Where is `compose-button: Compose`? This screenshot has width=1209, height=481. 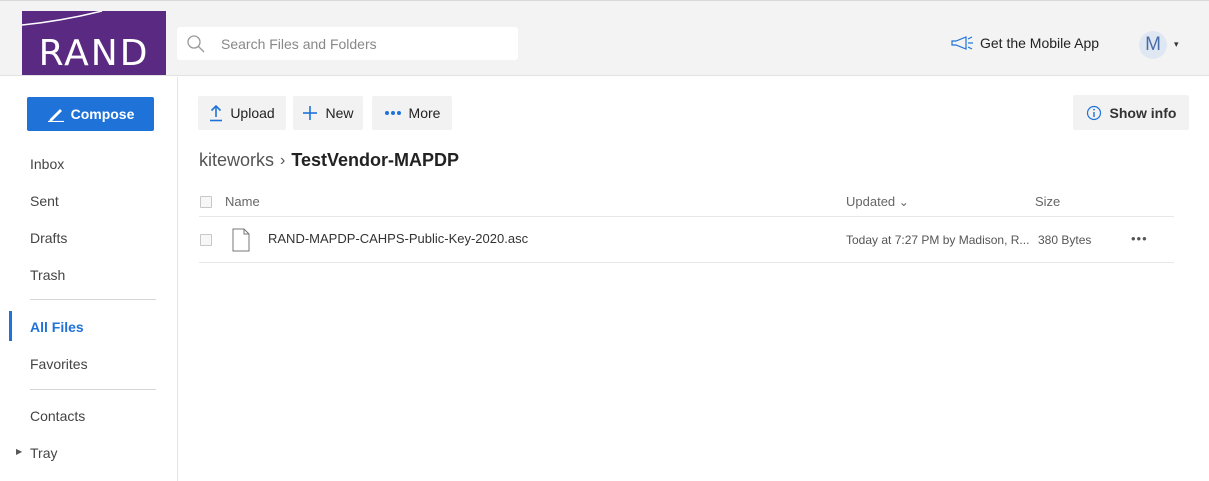
compose-button: Compose is located at coordinates (90, 114).